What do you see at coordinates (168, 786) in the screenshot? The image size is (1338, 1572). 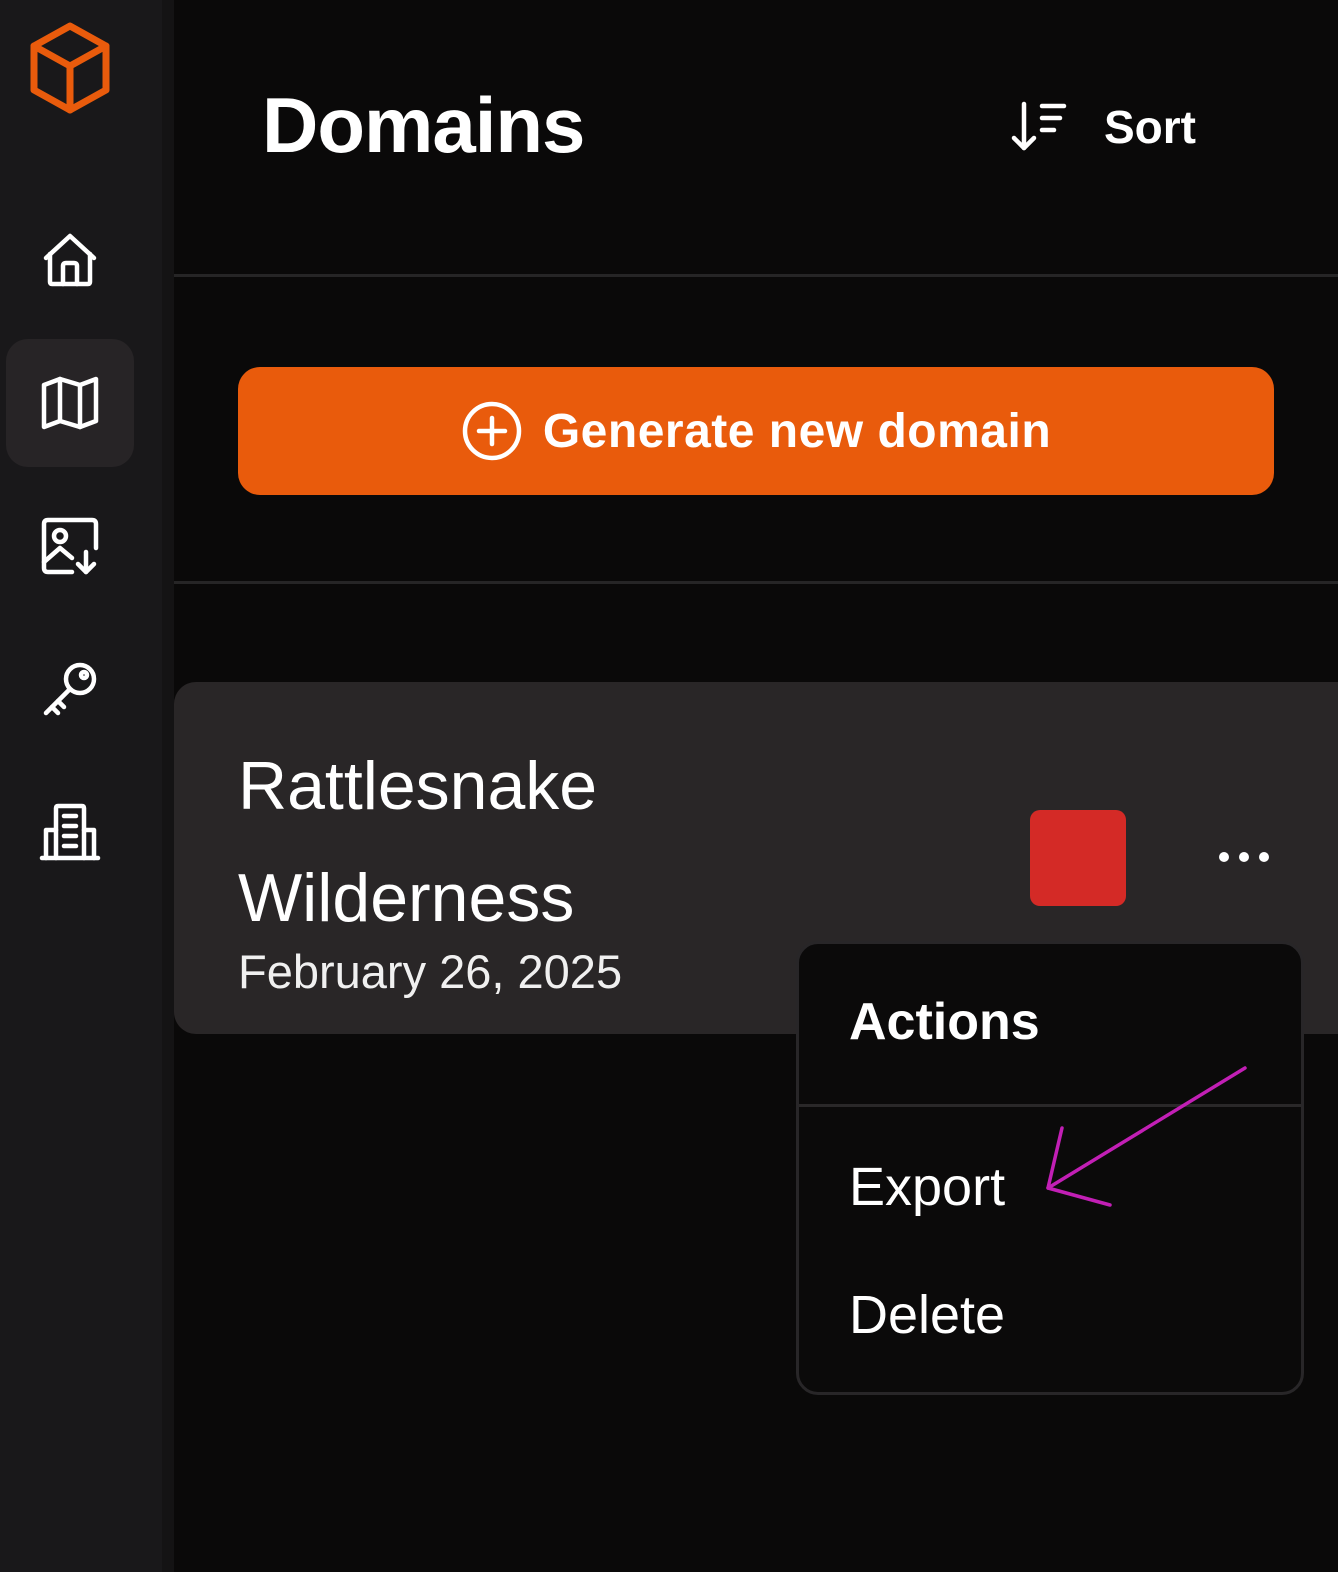 I see `sidebar-divider` at bounding box center [168, 786].